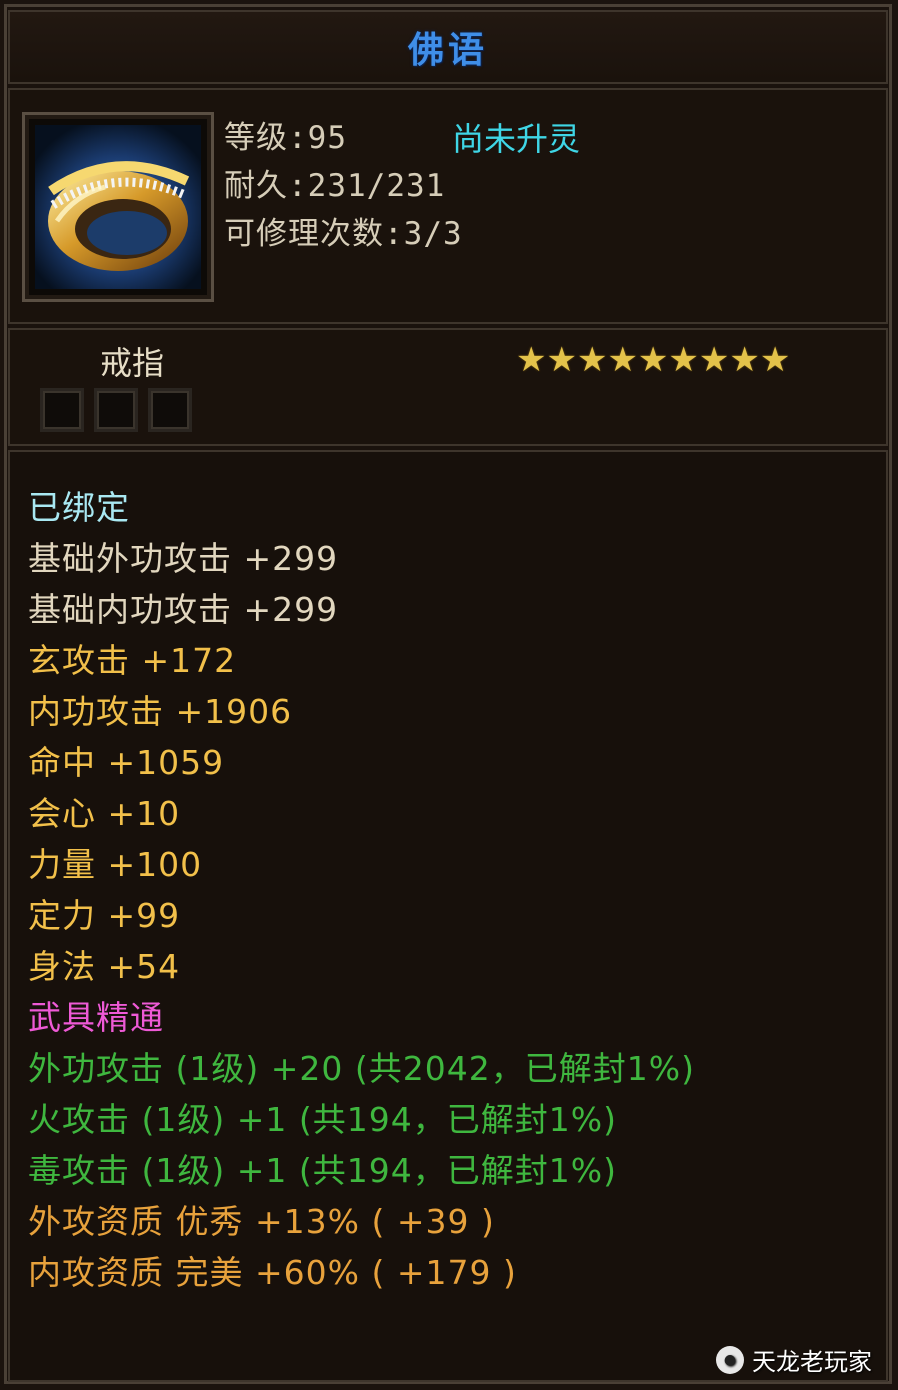 This screenshot has width=898, height=1390. I want to click on star-rating: ★★★★★★★★★, so click(653, 360).